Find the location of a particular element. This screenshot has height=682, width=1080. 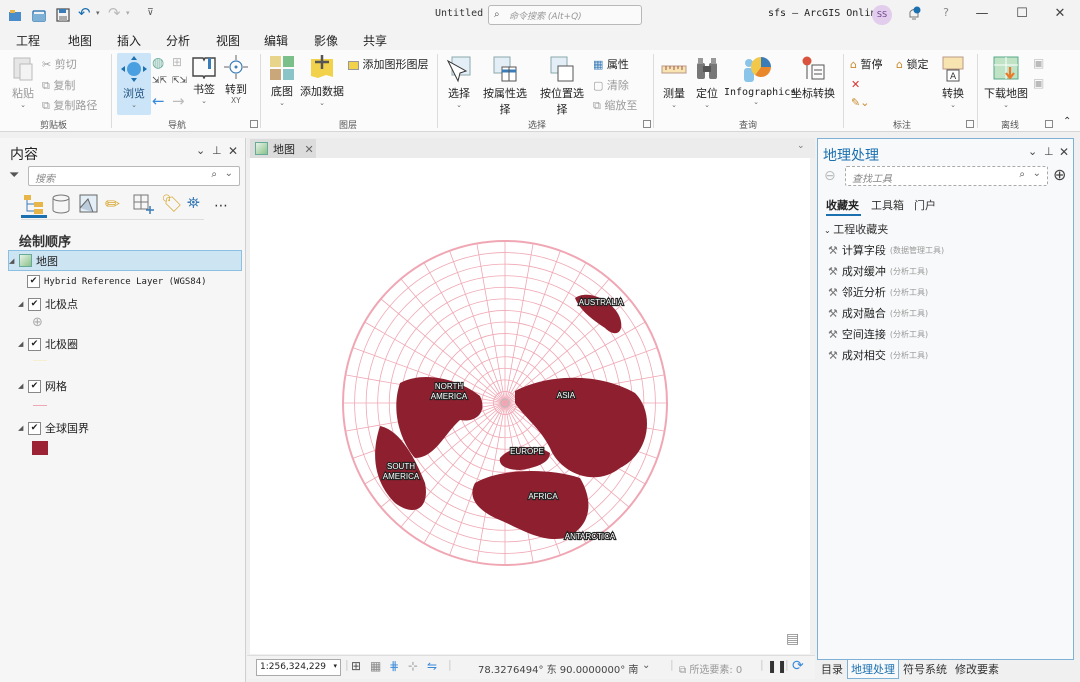

tab-imagery: 影像 is located at coordinates (326, 40).